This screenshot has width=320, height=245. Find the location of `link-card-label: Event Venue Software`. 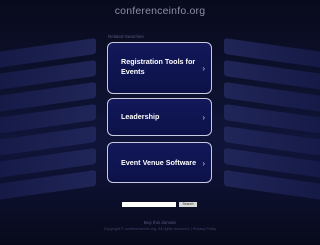

link-card-label: Event Venue Software is located at coordinates (159, 162).